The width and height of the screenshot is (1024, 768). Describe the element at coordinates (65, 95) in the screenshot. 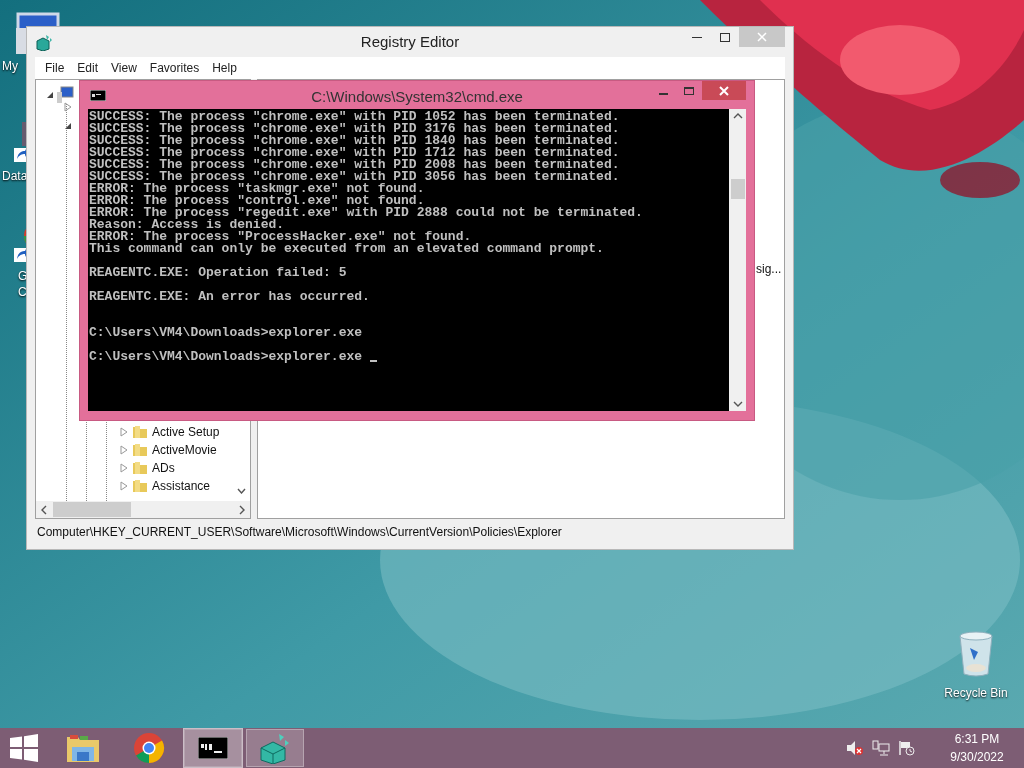

I see `computer-icon` at that location.